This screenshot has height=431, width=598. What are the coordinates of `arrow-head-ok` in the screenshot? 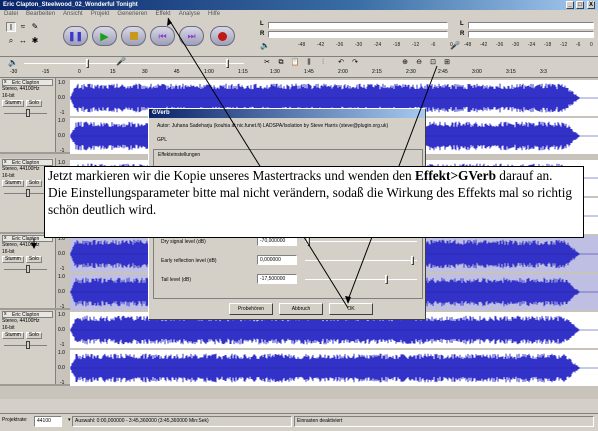 It's located at (348, 300).